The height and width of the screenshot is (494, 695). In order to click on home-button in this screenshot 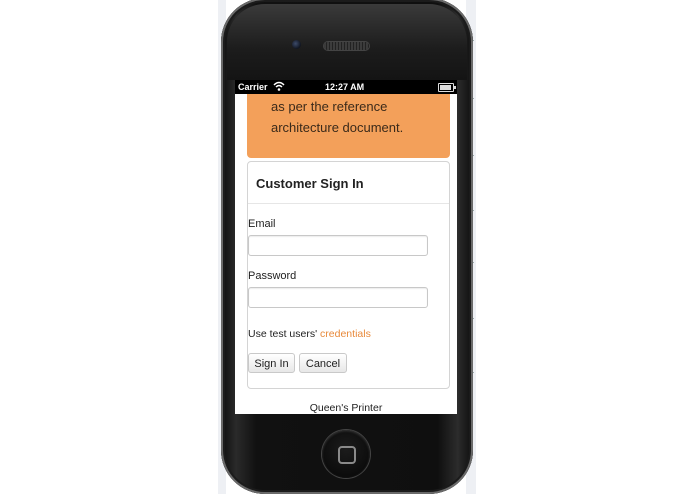, I will do `click(346, 454)`.